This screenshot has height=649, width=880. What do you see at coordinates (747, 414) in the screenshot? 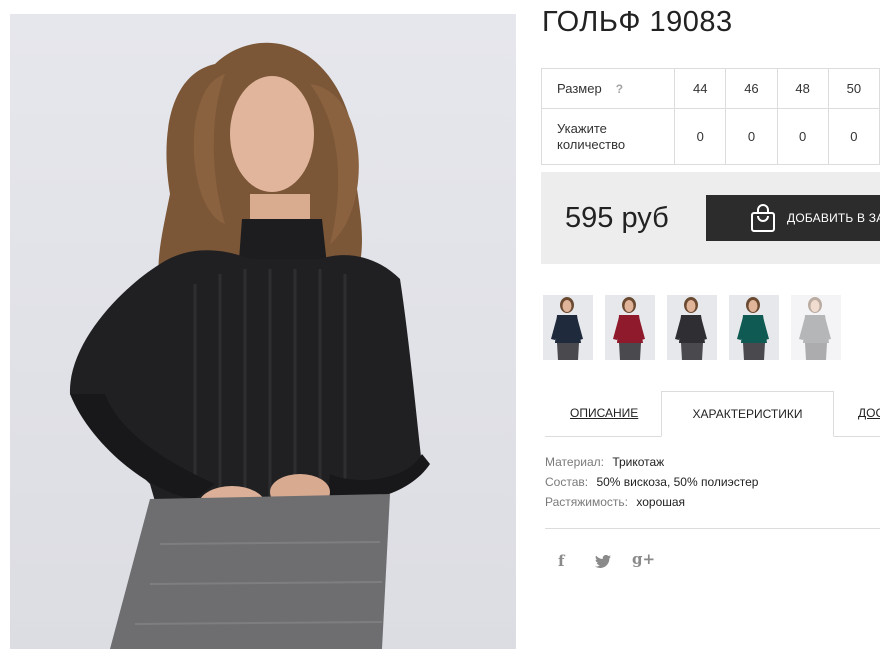
I see `tab-characteristics: ХАРАКТЕРИСТИКИ` at bounding box center [747, 414].